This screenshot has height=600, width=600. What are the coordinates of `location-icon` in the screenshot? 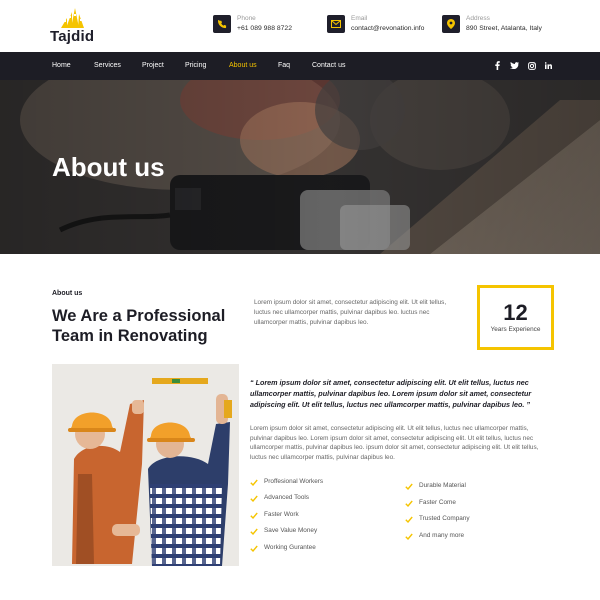 It's located at (451, 24).